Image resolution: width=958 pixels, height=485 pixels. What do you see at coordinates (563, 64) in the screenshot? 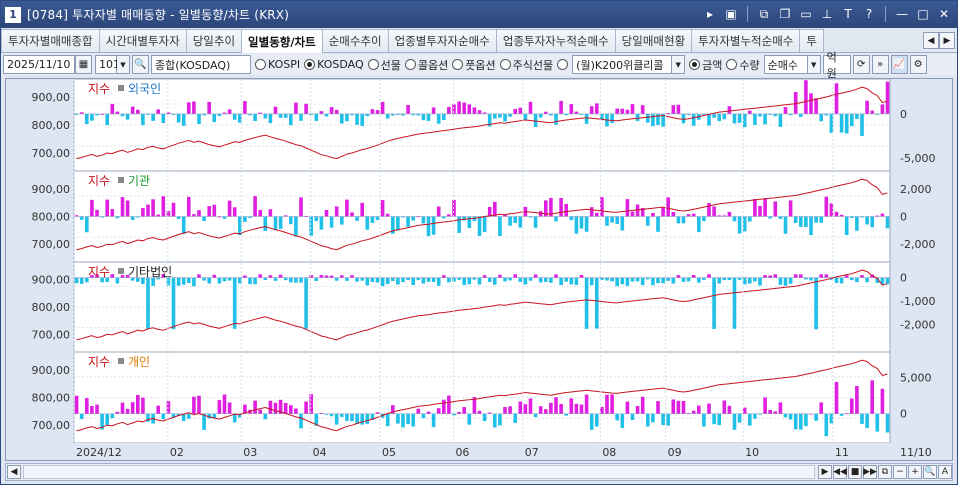
I see `radio-product` at bounding box center [563, 64].